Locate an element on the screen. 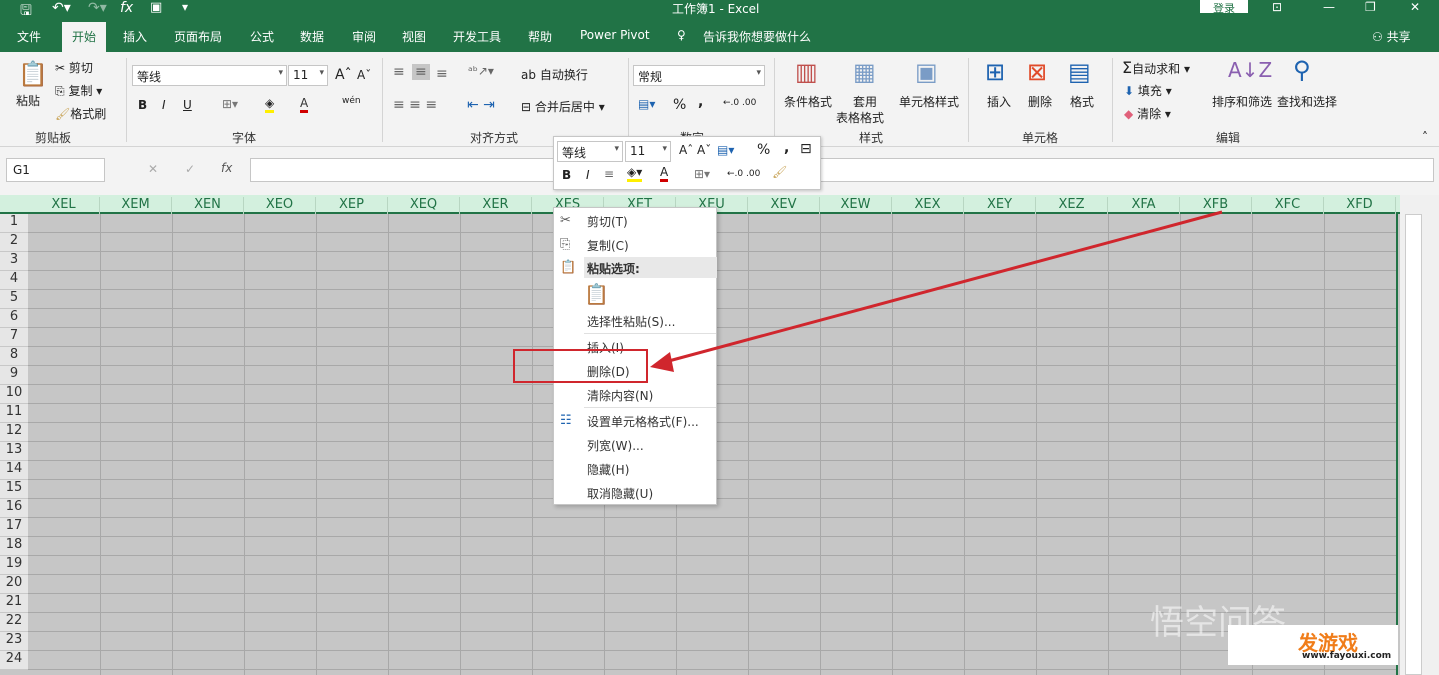 The image size is (1439, 675). column-header-xer: XER is located at coordinates (496, 205).